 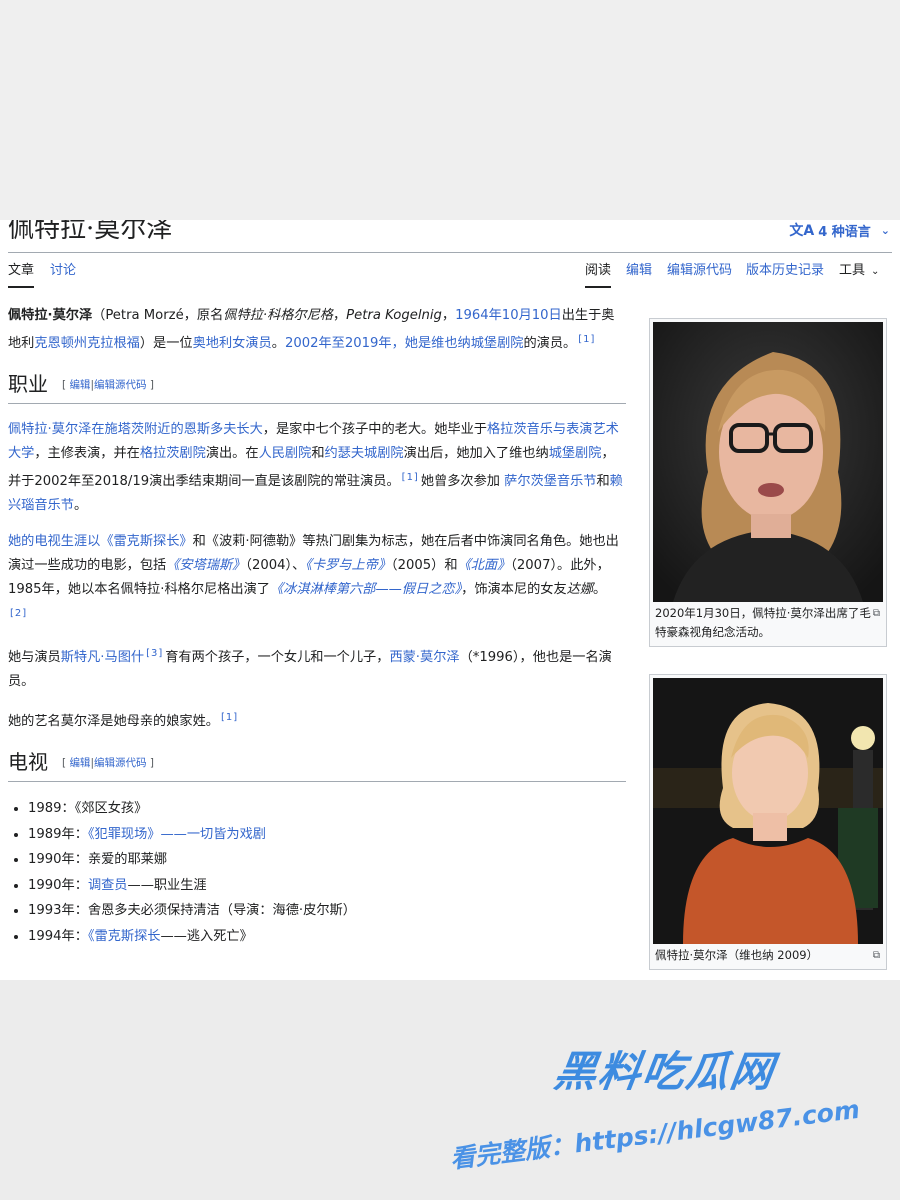 I want to click on film-antares-link: 《安塔瑞斯》, so click(x=205, y=565).